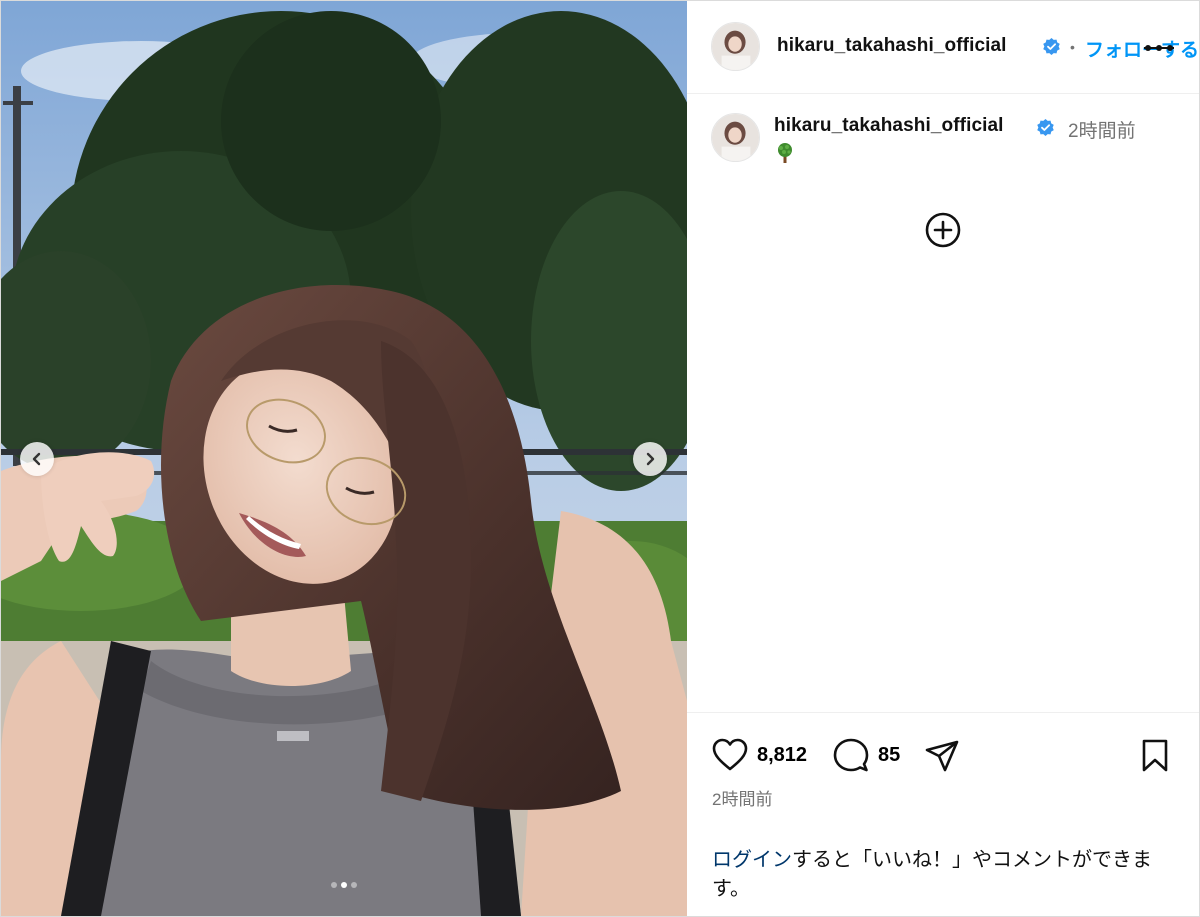  What do you see at coordinates (1155, 756) in the screenshot?
I see `bookmark-icon` at bounding box center [1155, 756].